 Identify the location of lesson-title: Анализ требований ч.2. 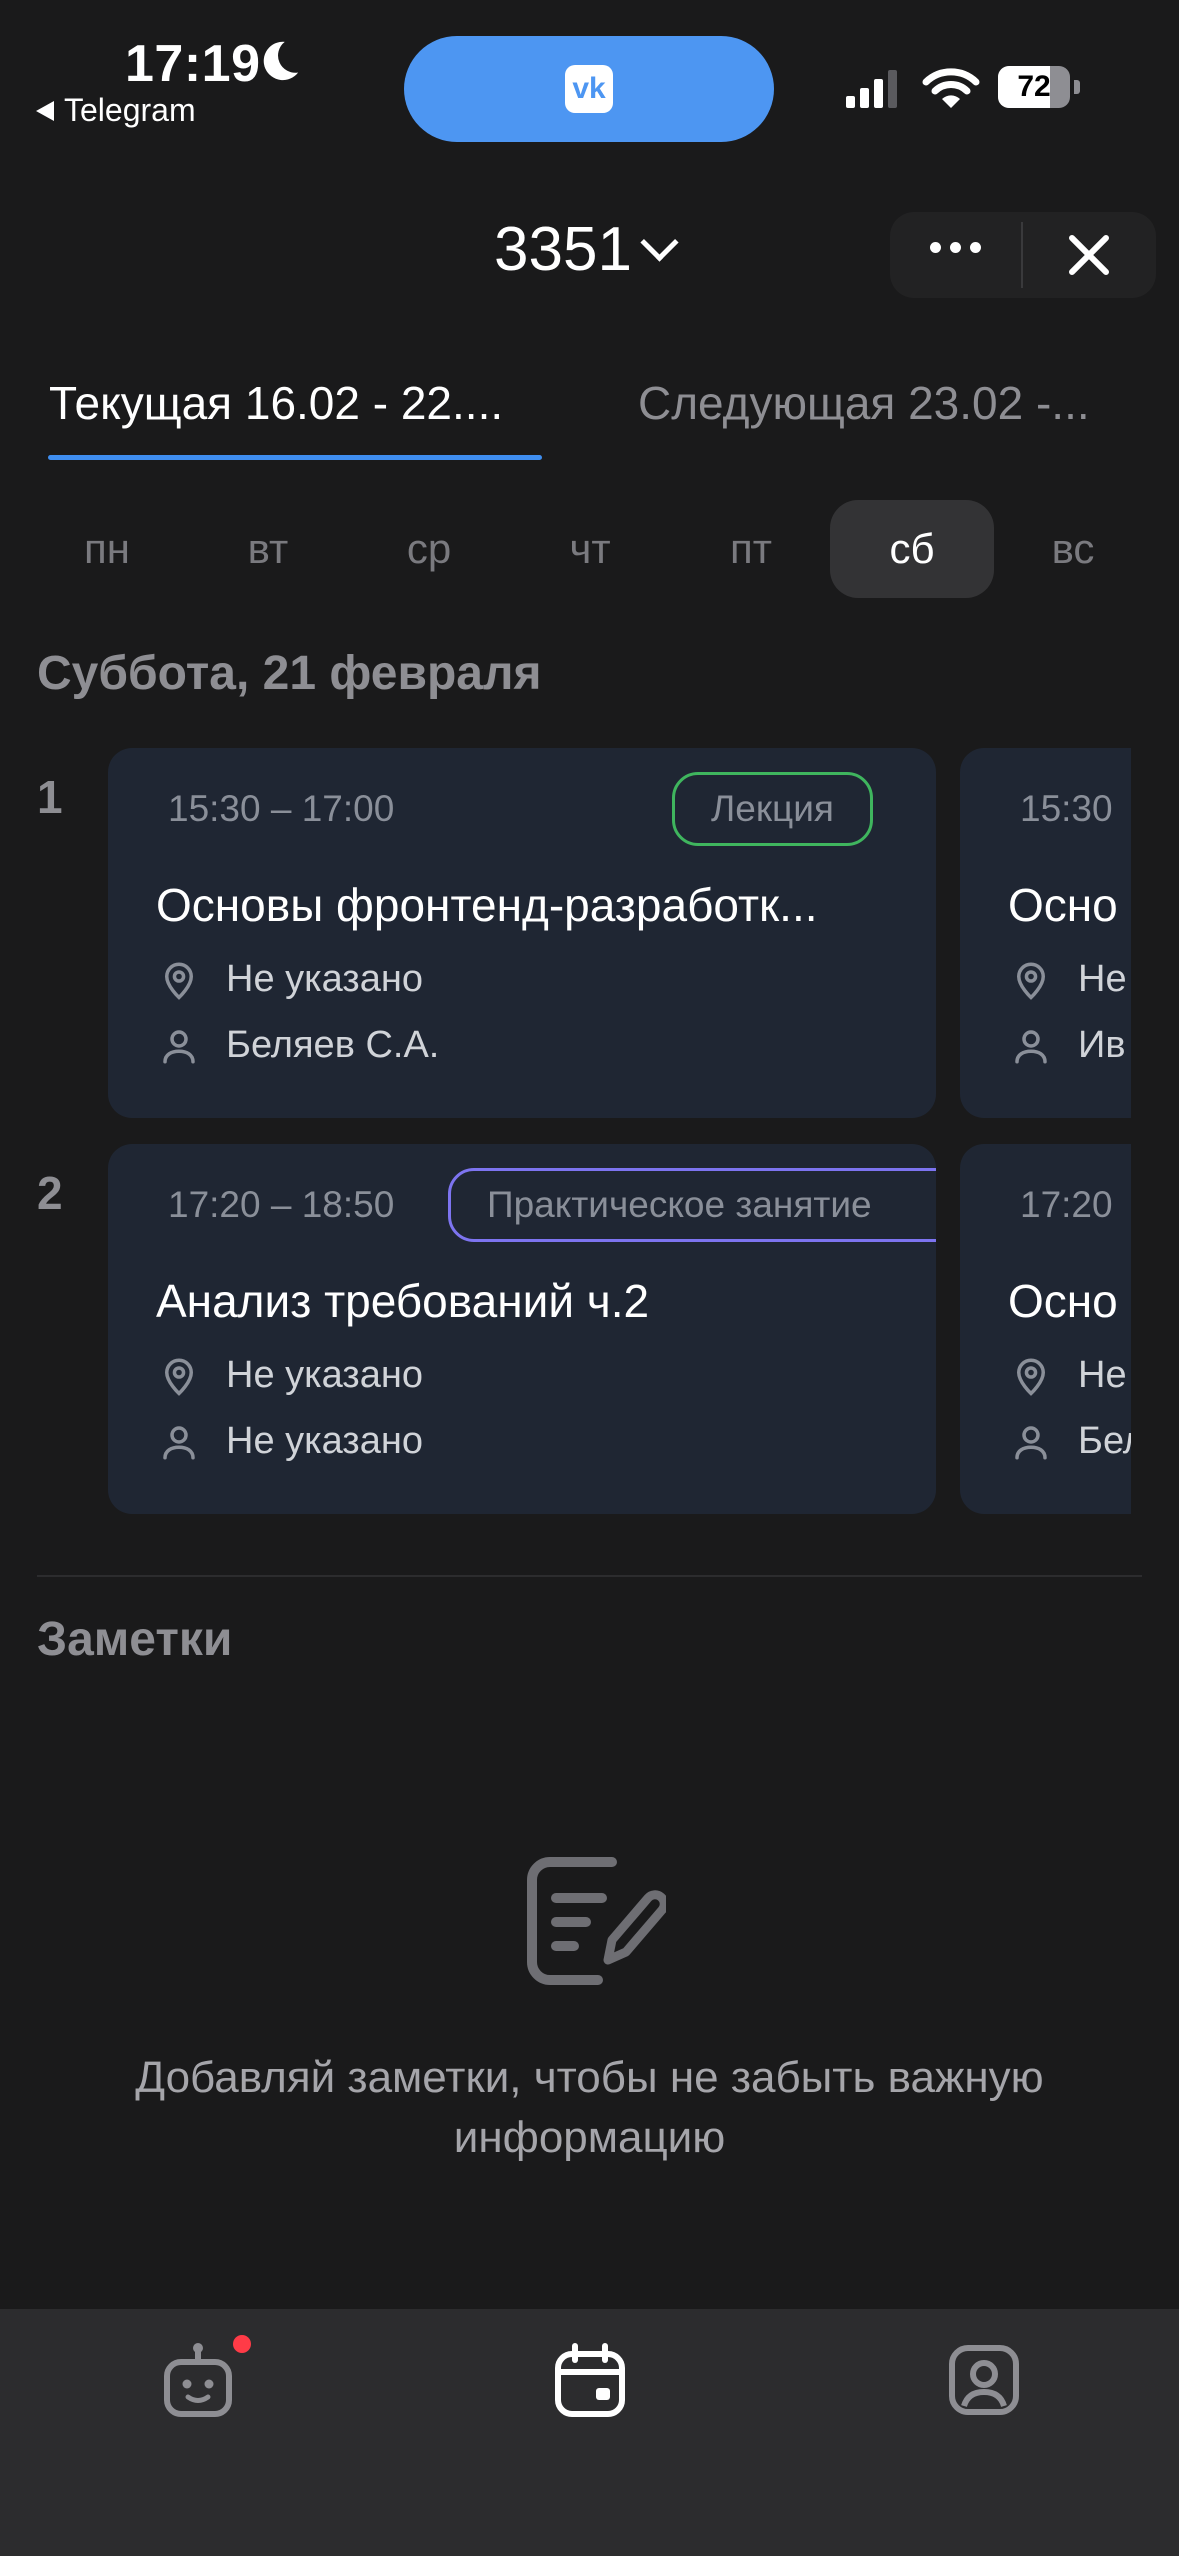
(403, 1301).